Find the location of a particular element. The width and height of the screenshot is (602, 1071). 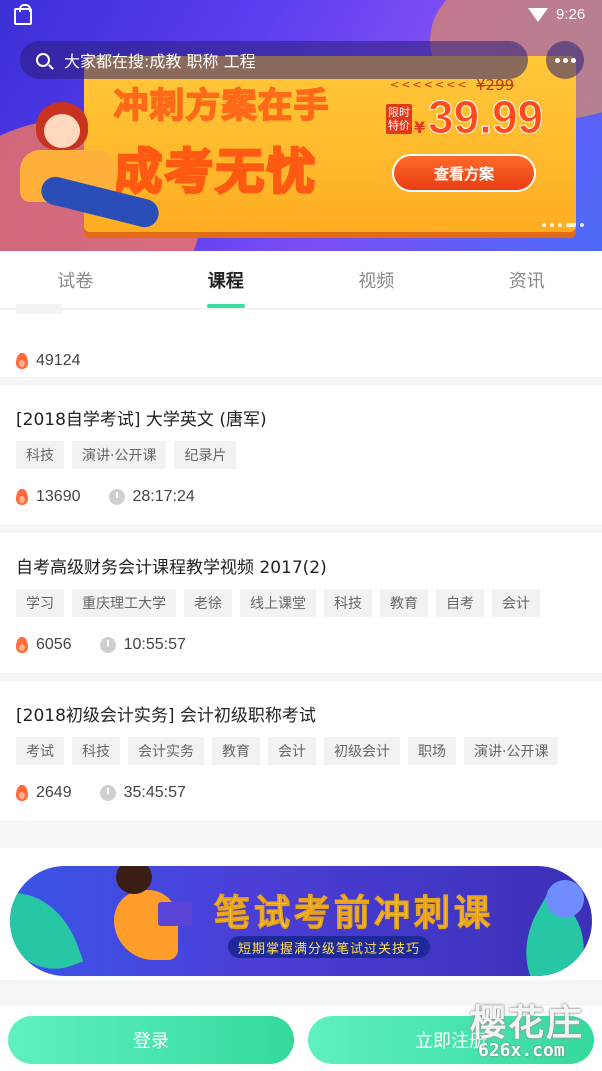

course-tag: 自考 is located at coordinates (460, 603).